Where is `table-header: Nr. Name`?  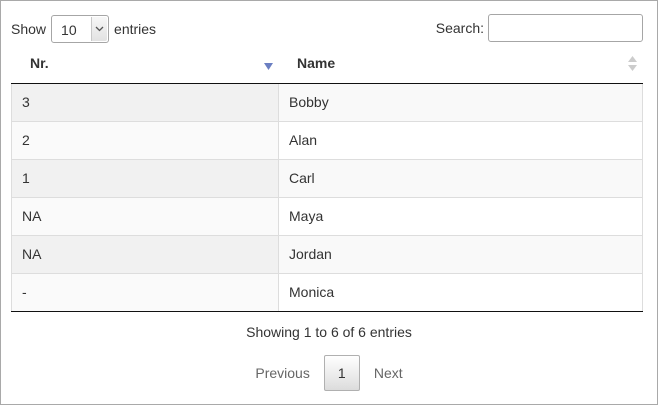 table-header: Nr. Name is located at coordinates (327, 64).